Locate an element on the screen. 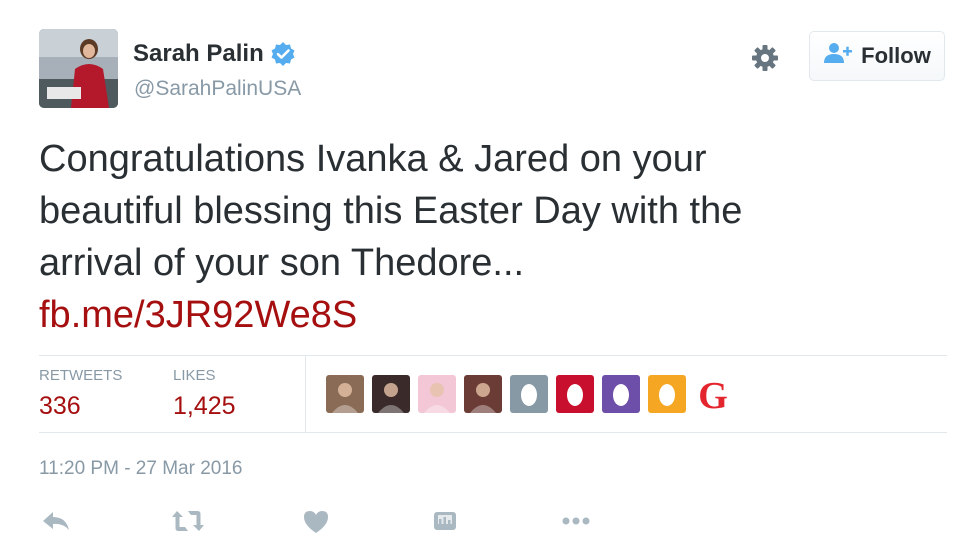  verified-badge-icon is located at coordinates (283, 54).